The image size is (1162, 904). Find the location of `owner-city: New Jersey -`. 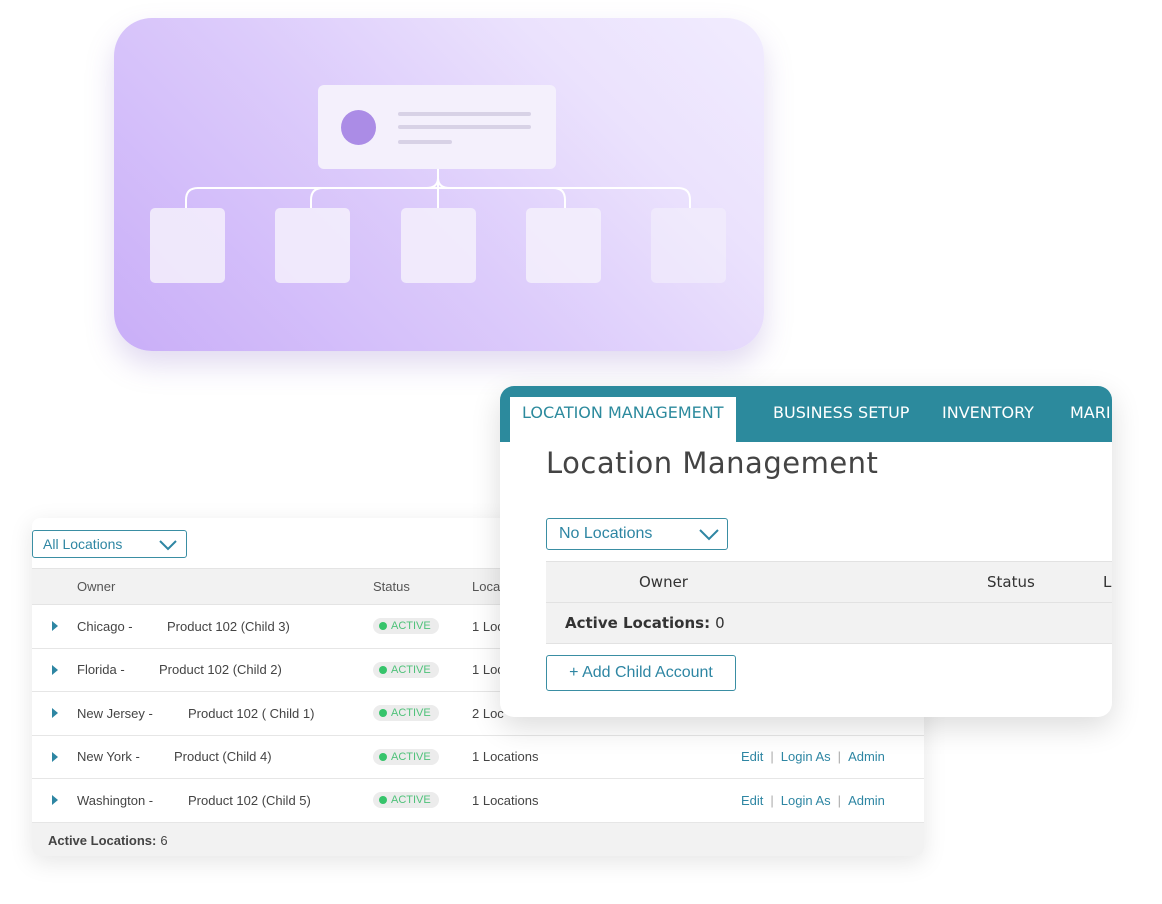

owner-city: New Jersey - is located at coordinates (115, 713).